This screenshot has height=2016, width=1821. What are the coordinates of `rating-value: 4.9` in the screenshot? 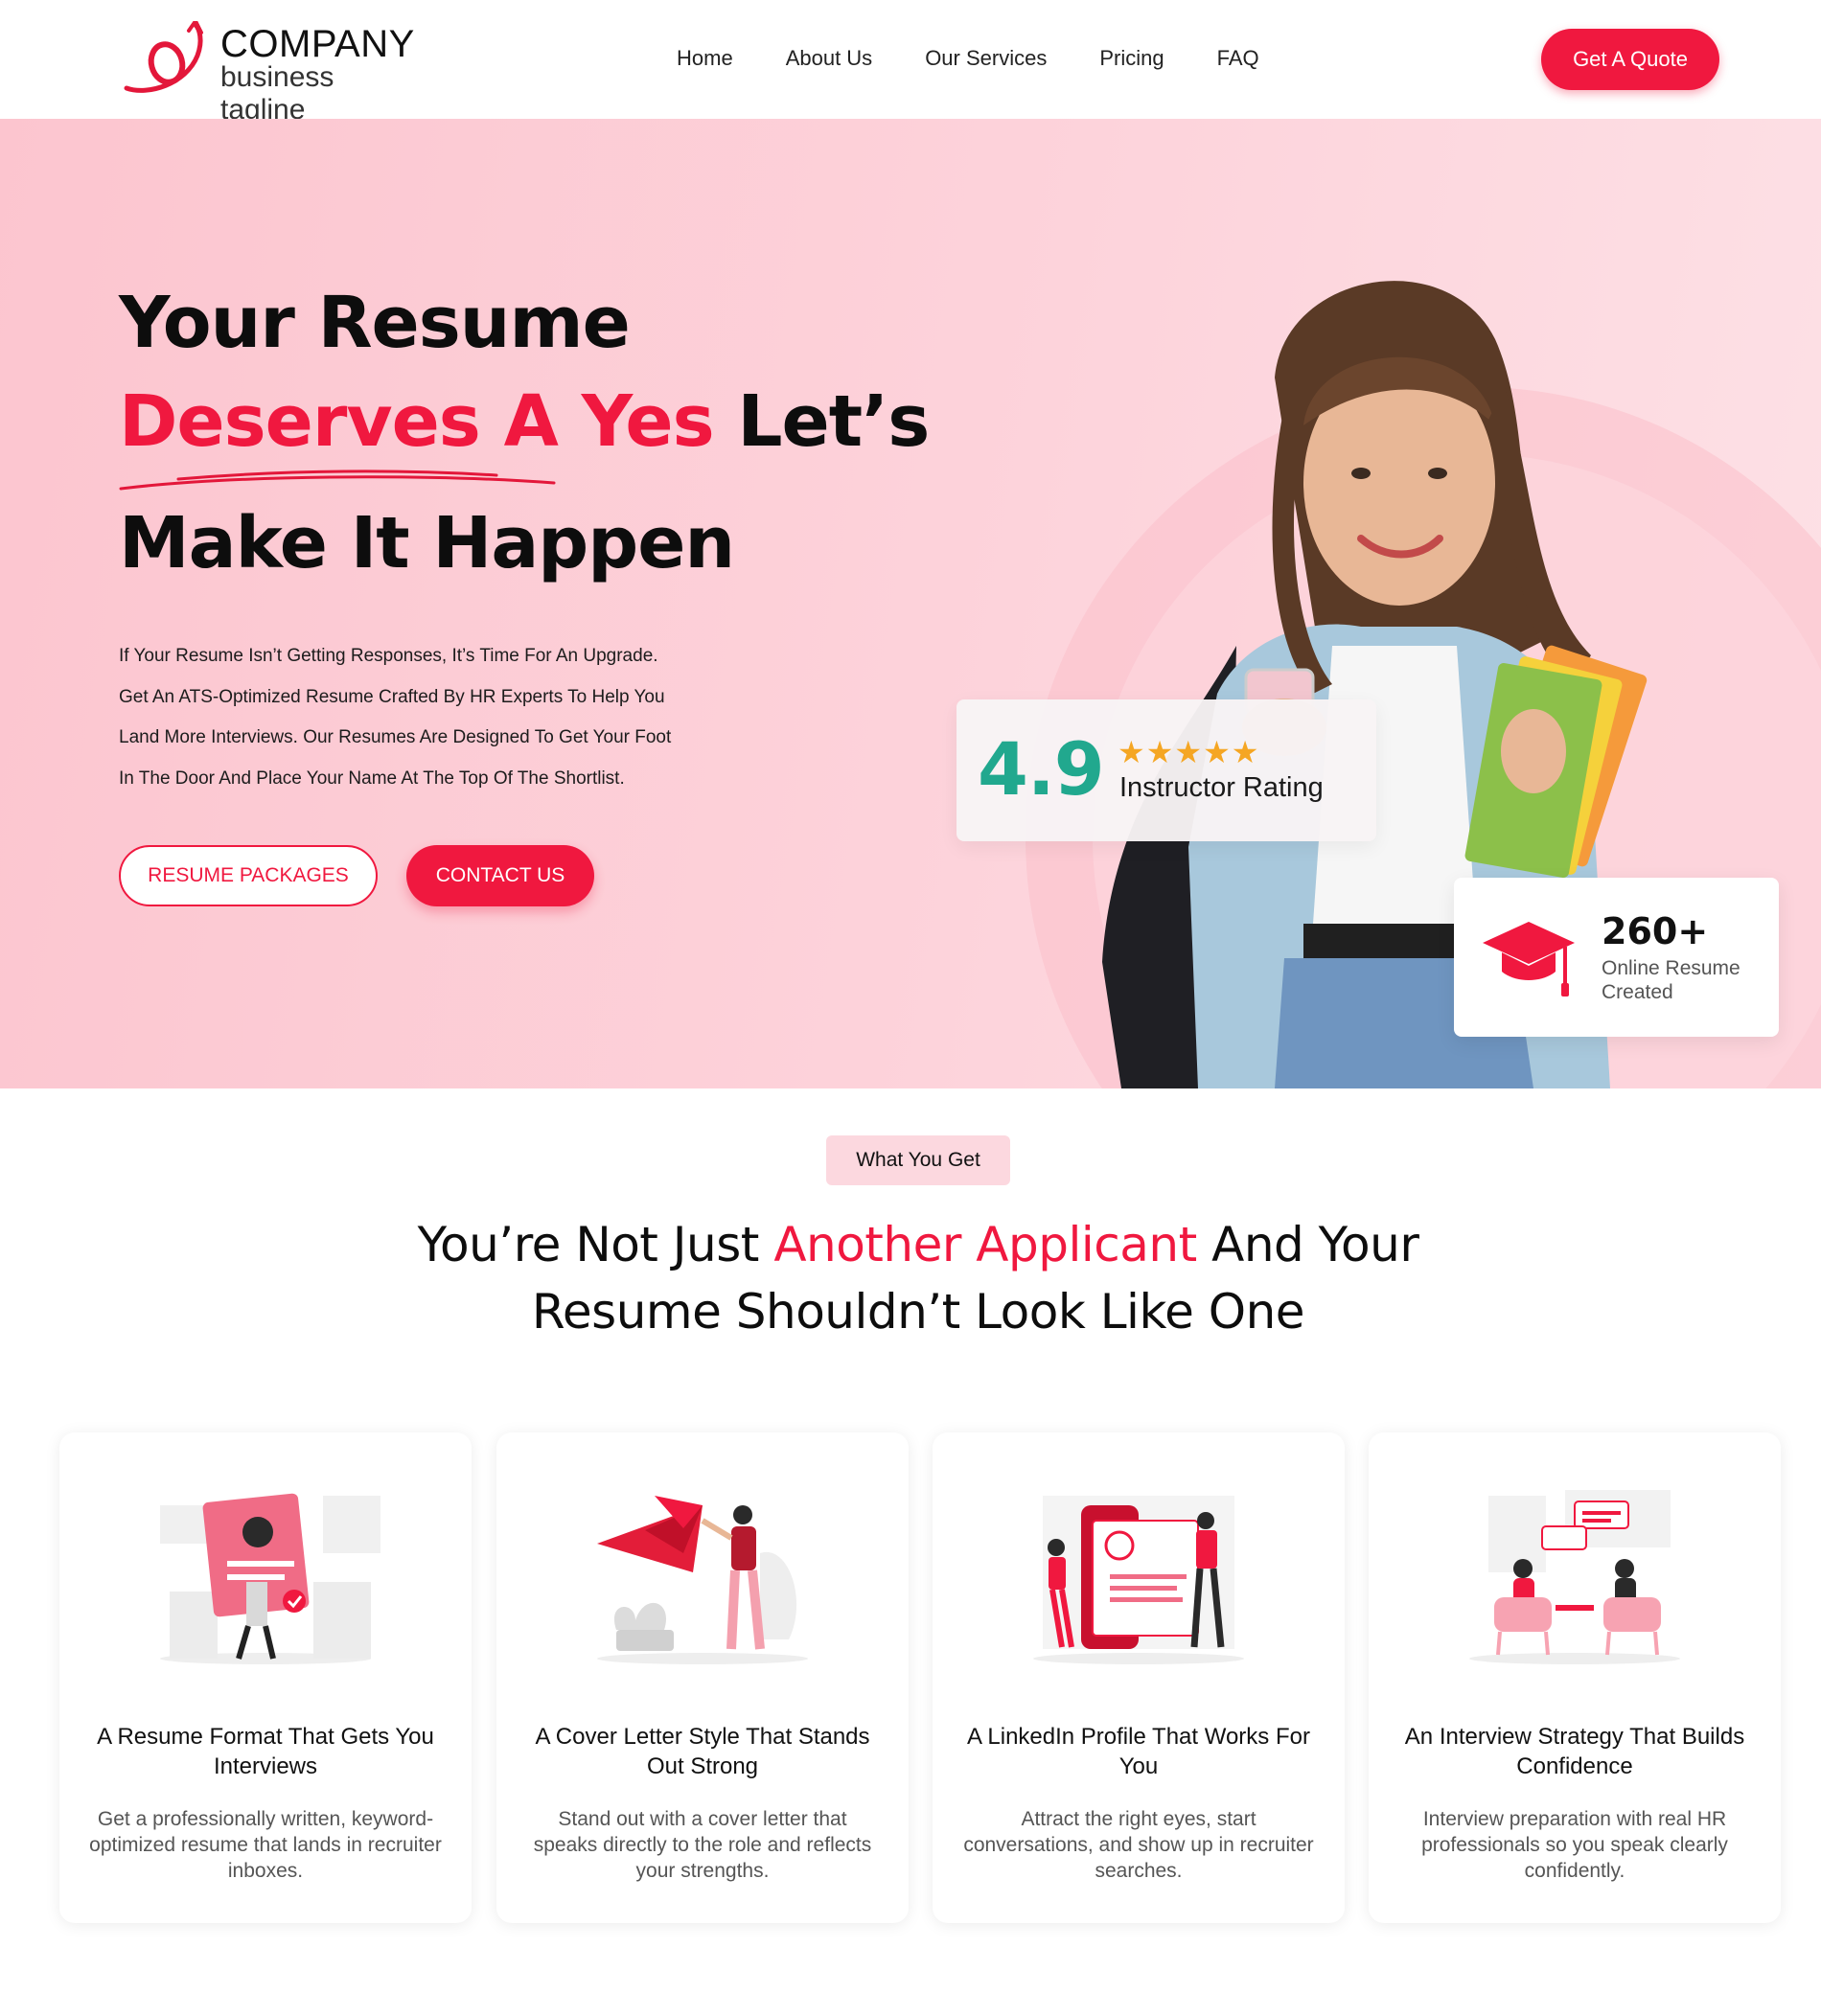 It's located at (1041, 769).